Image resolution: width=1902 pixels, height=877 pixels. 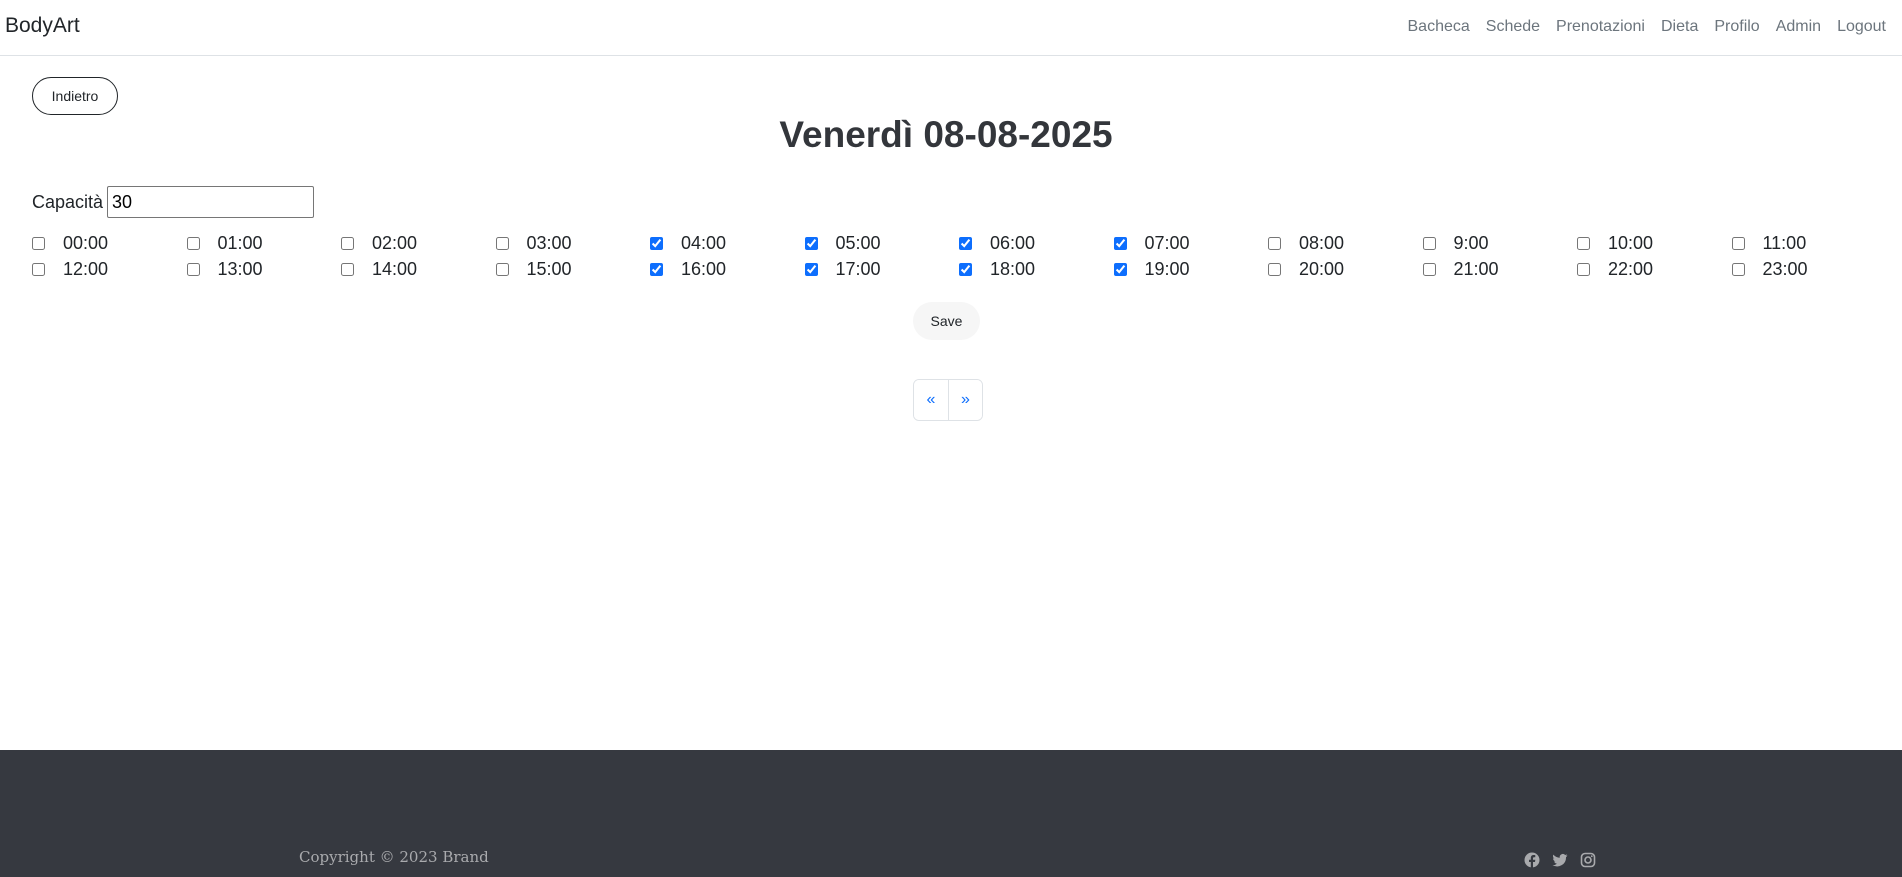 I want to click on save-button: Save, so click(x=946, y=321).